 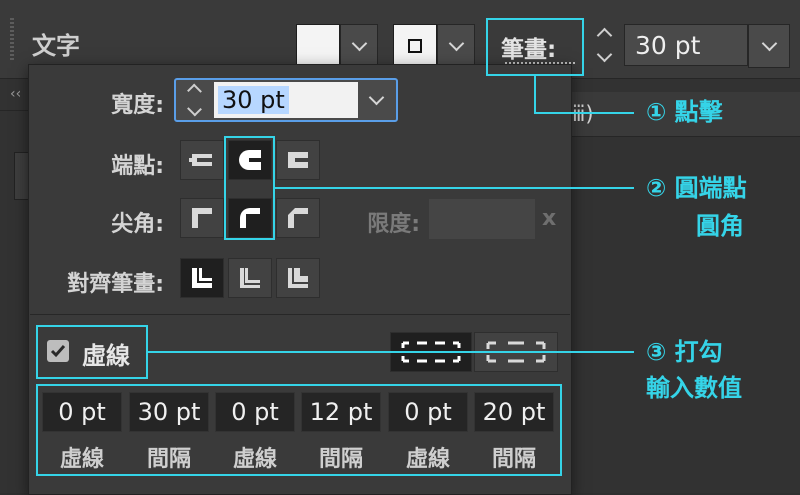 I want to click on align-inside-icon, so click(x=250, y=278).